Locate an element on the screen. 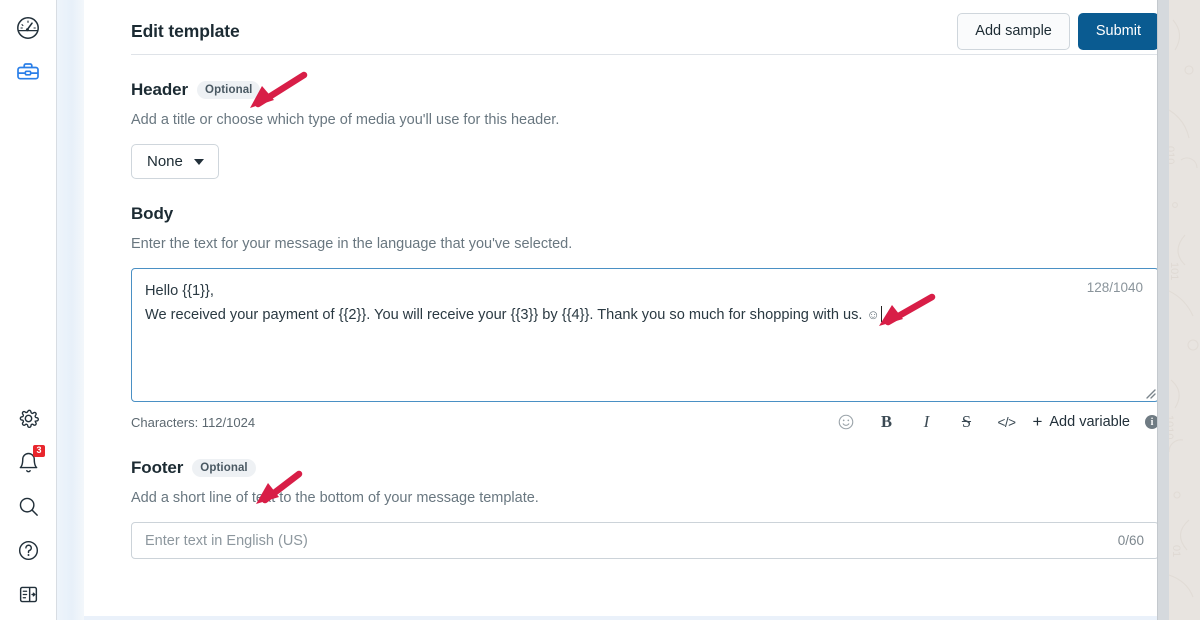  code-button: </> is located at coordinates (1006, 422).